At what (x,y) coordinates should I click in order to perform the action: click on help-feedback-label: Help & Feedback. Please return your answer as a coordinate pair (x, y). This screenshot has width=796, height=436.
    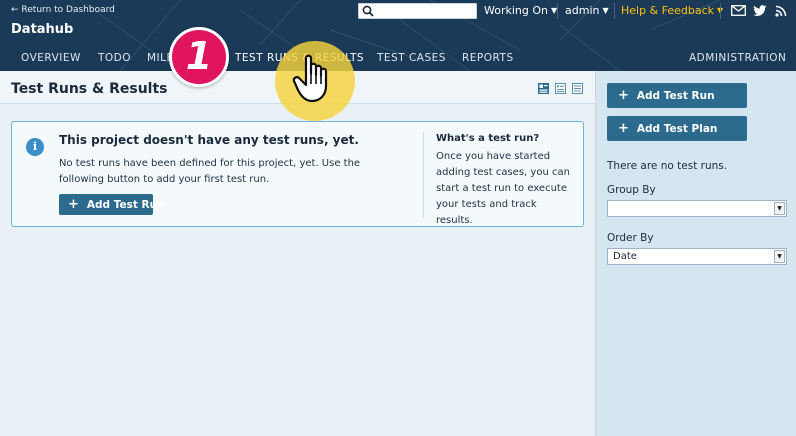
    Looking at the image, I should click on (668, 10).